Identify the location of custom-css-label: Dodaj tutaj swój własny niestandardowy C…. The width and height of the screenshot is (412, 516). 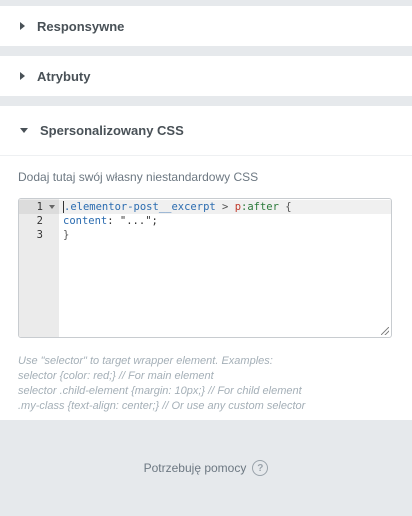
(138, 177).